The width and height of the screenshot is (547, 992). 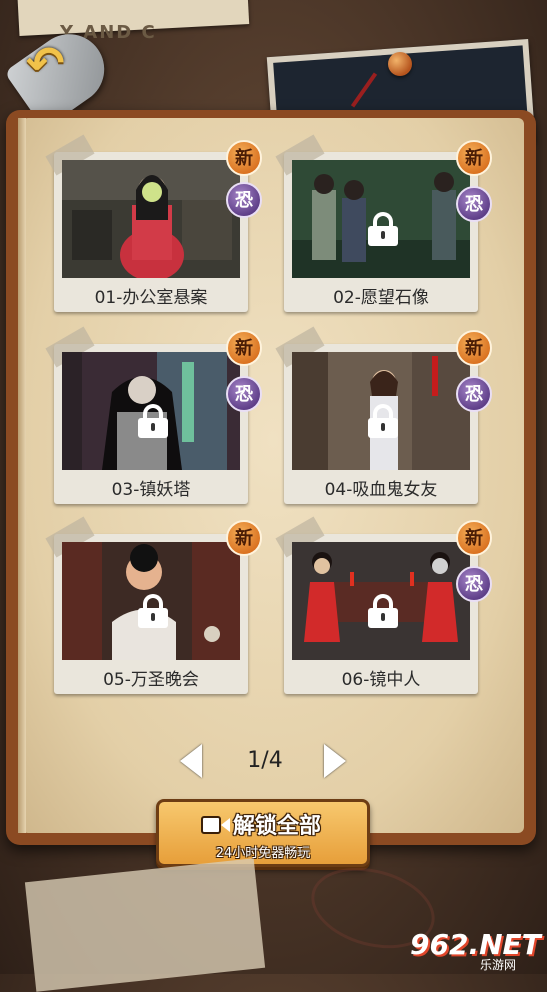 What do you see at coordinates (263, 853) in the screenshot?
I see `unlock-all-sublabel: 24小时免器畅玩` at bounding box center [263, 853].